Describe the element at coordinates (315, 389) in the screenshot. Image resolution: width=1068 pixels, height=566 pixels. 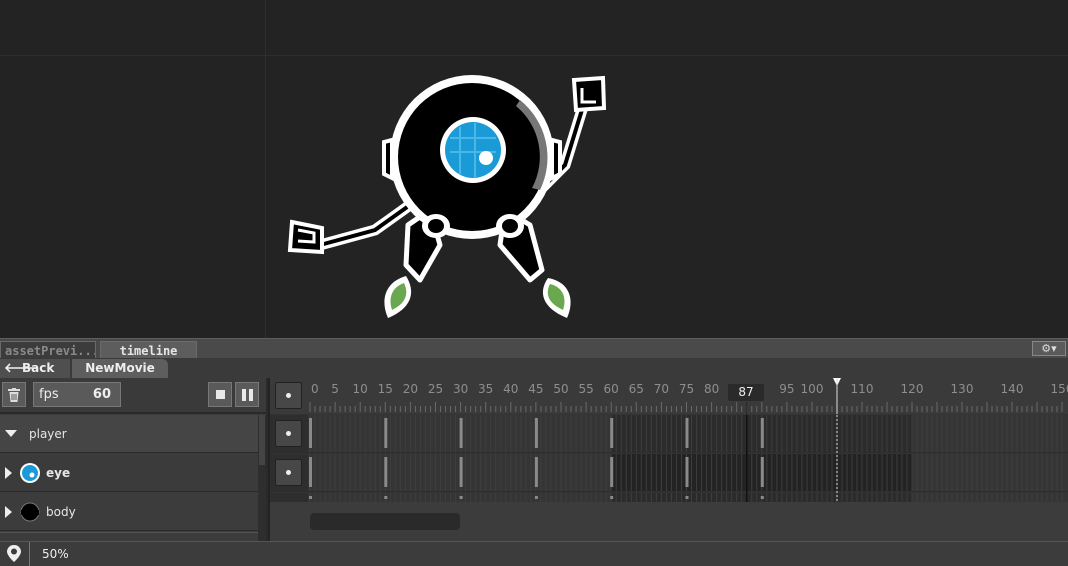
I see `ruler-label: 0` at that location.